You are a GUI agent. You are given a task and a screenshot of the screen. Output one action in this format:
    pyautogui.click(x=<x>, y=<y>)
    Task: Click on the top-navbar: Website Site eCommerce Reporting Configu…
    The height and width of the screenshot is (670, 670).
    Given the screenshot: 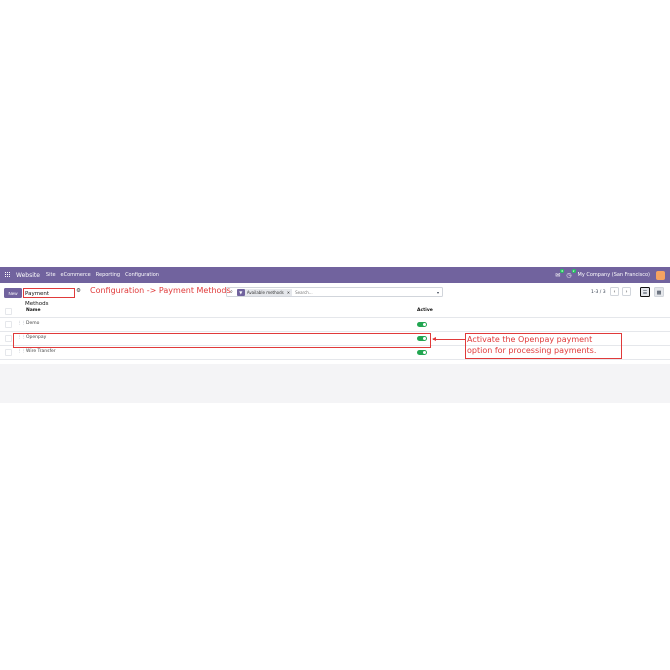 What is the action you would take?
    pyautogui.click(x=335, y=275)
    